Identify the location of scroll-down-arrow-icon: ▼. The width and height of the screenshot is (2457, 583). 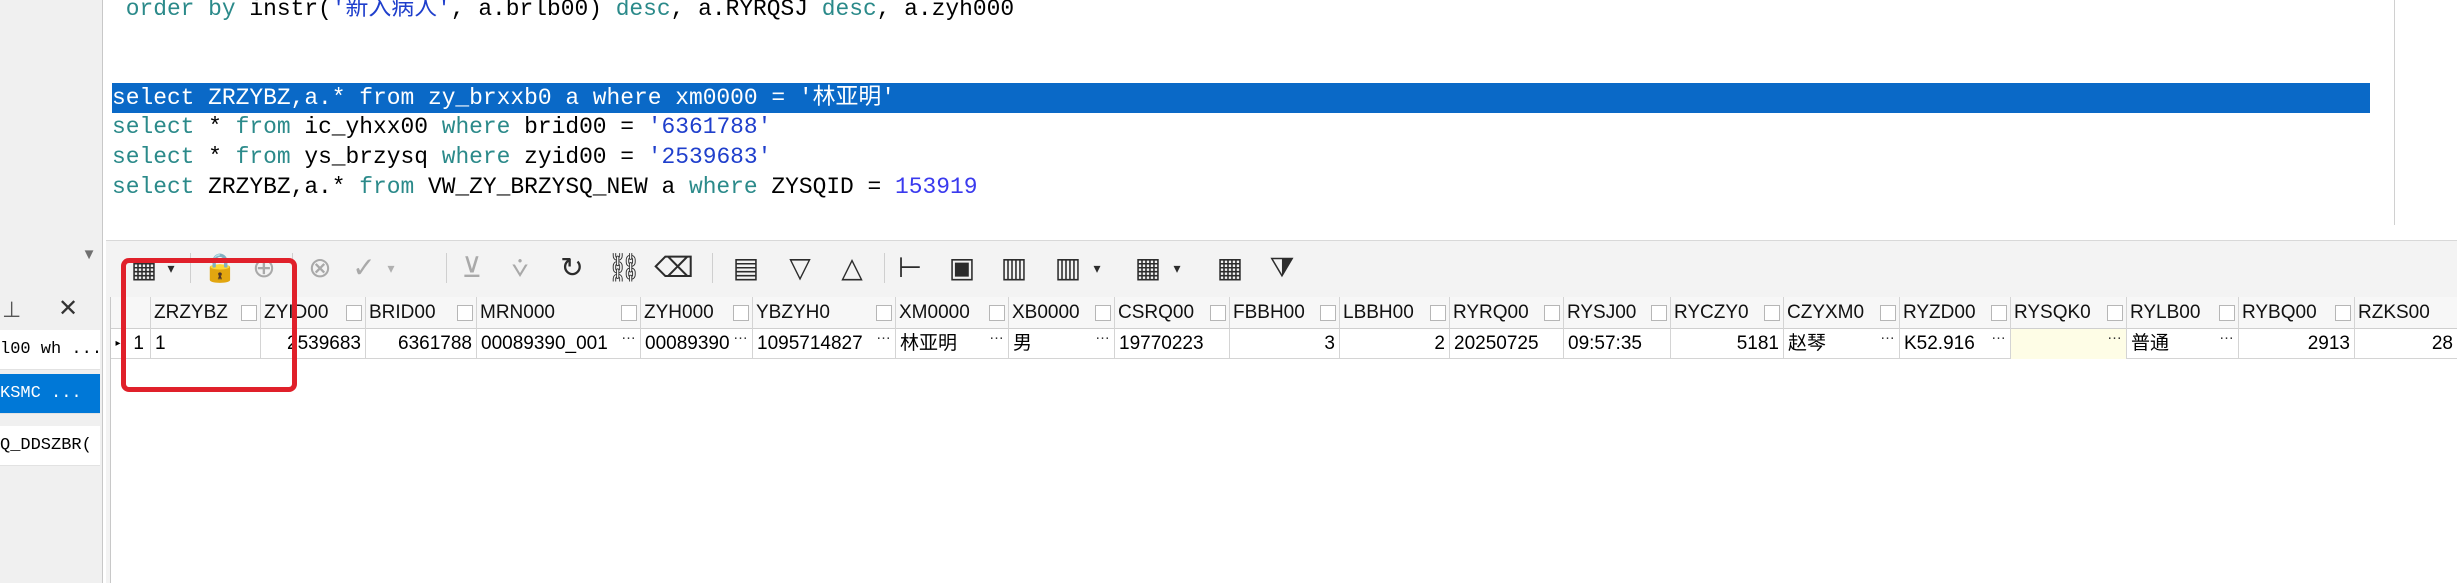
(89, 254).